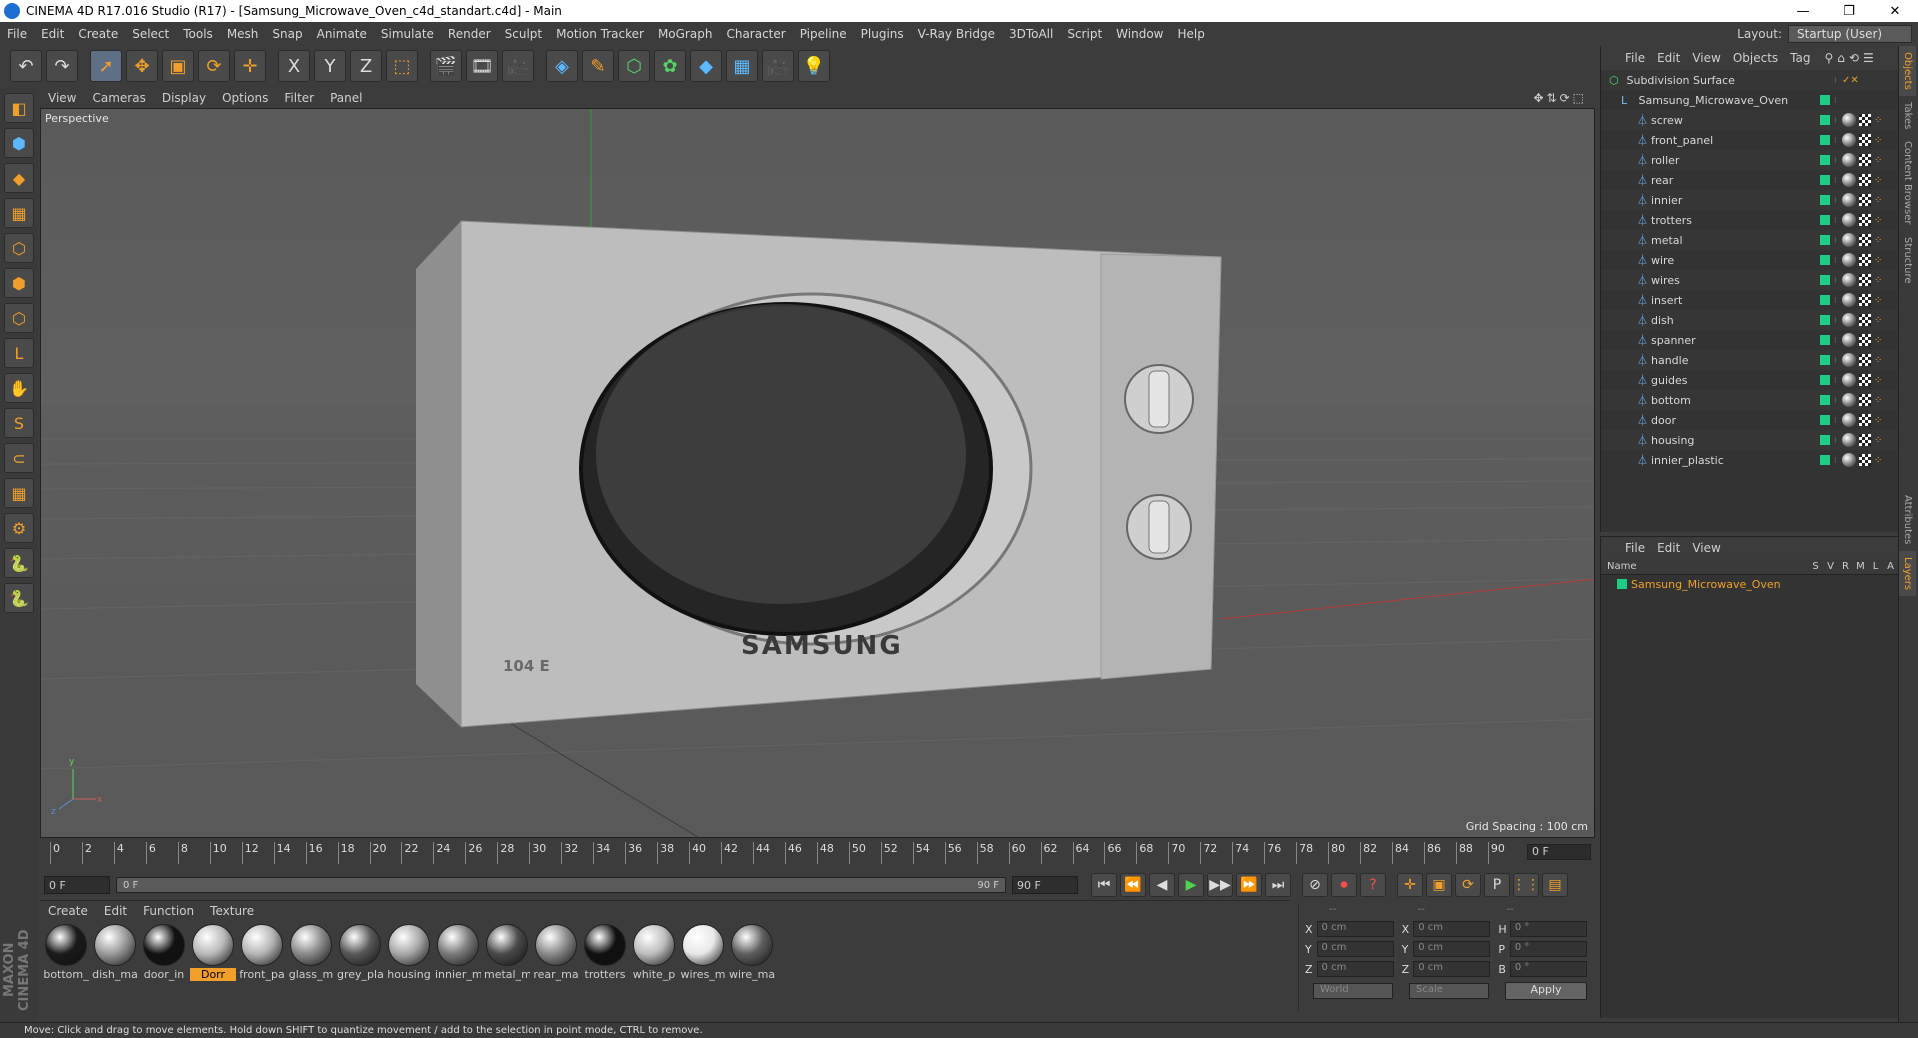  Describe the element at coordinates (1452, 949) in the screenshot. I see `size-y-field: 0 cm` at that location.